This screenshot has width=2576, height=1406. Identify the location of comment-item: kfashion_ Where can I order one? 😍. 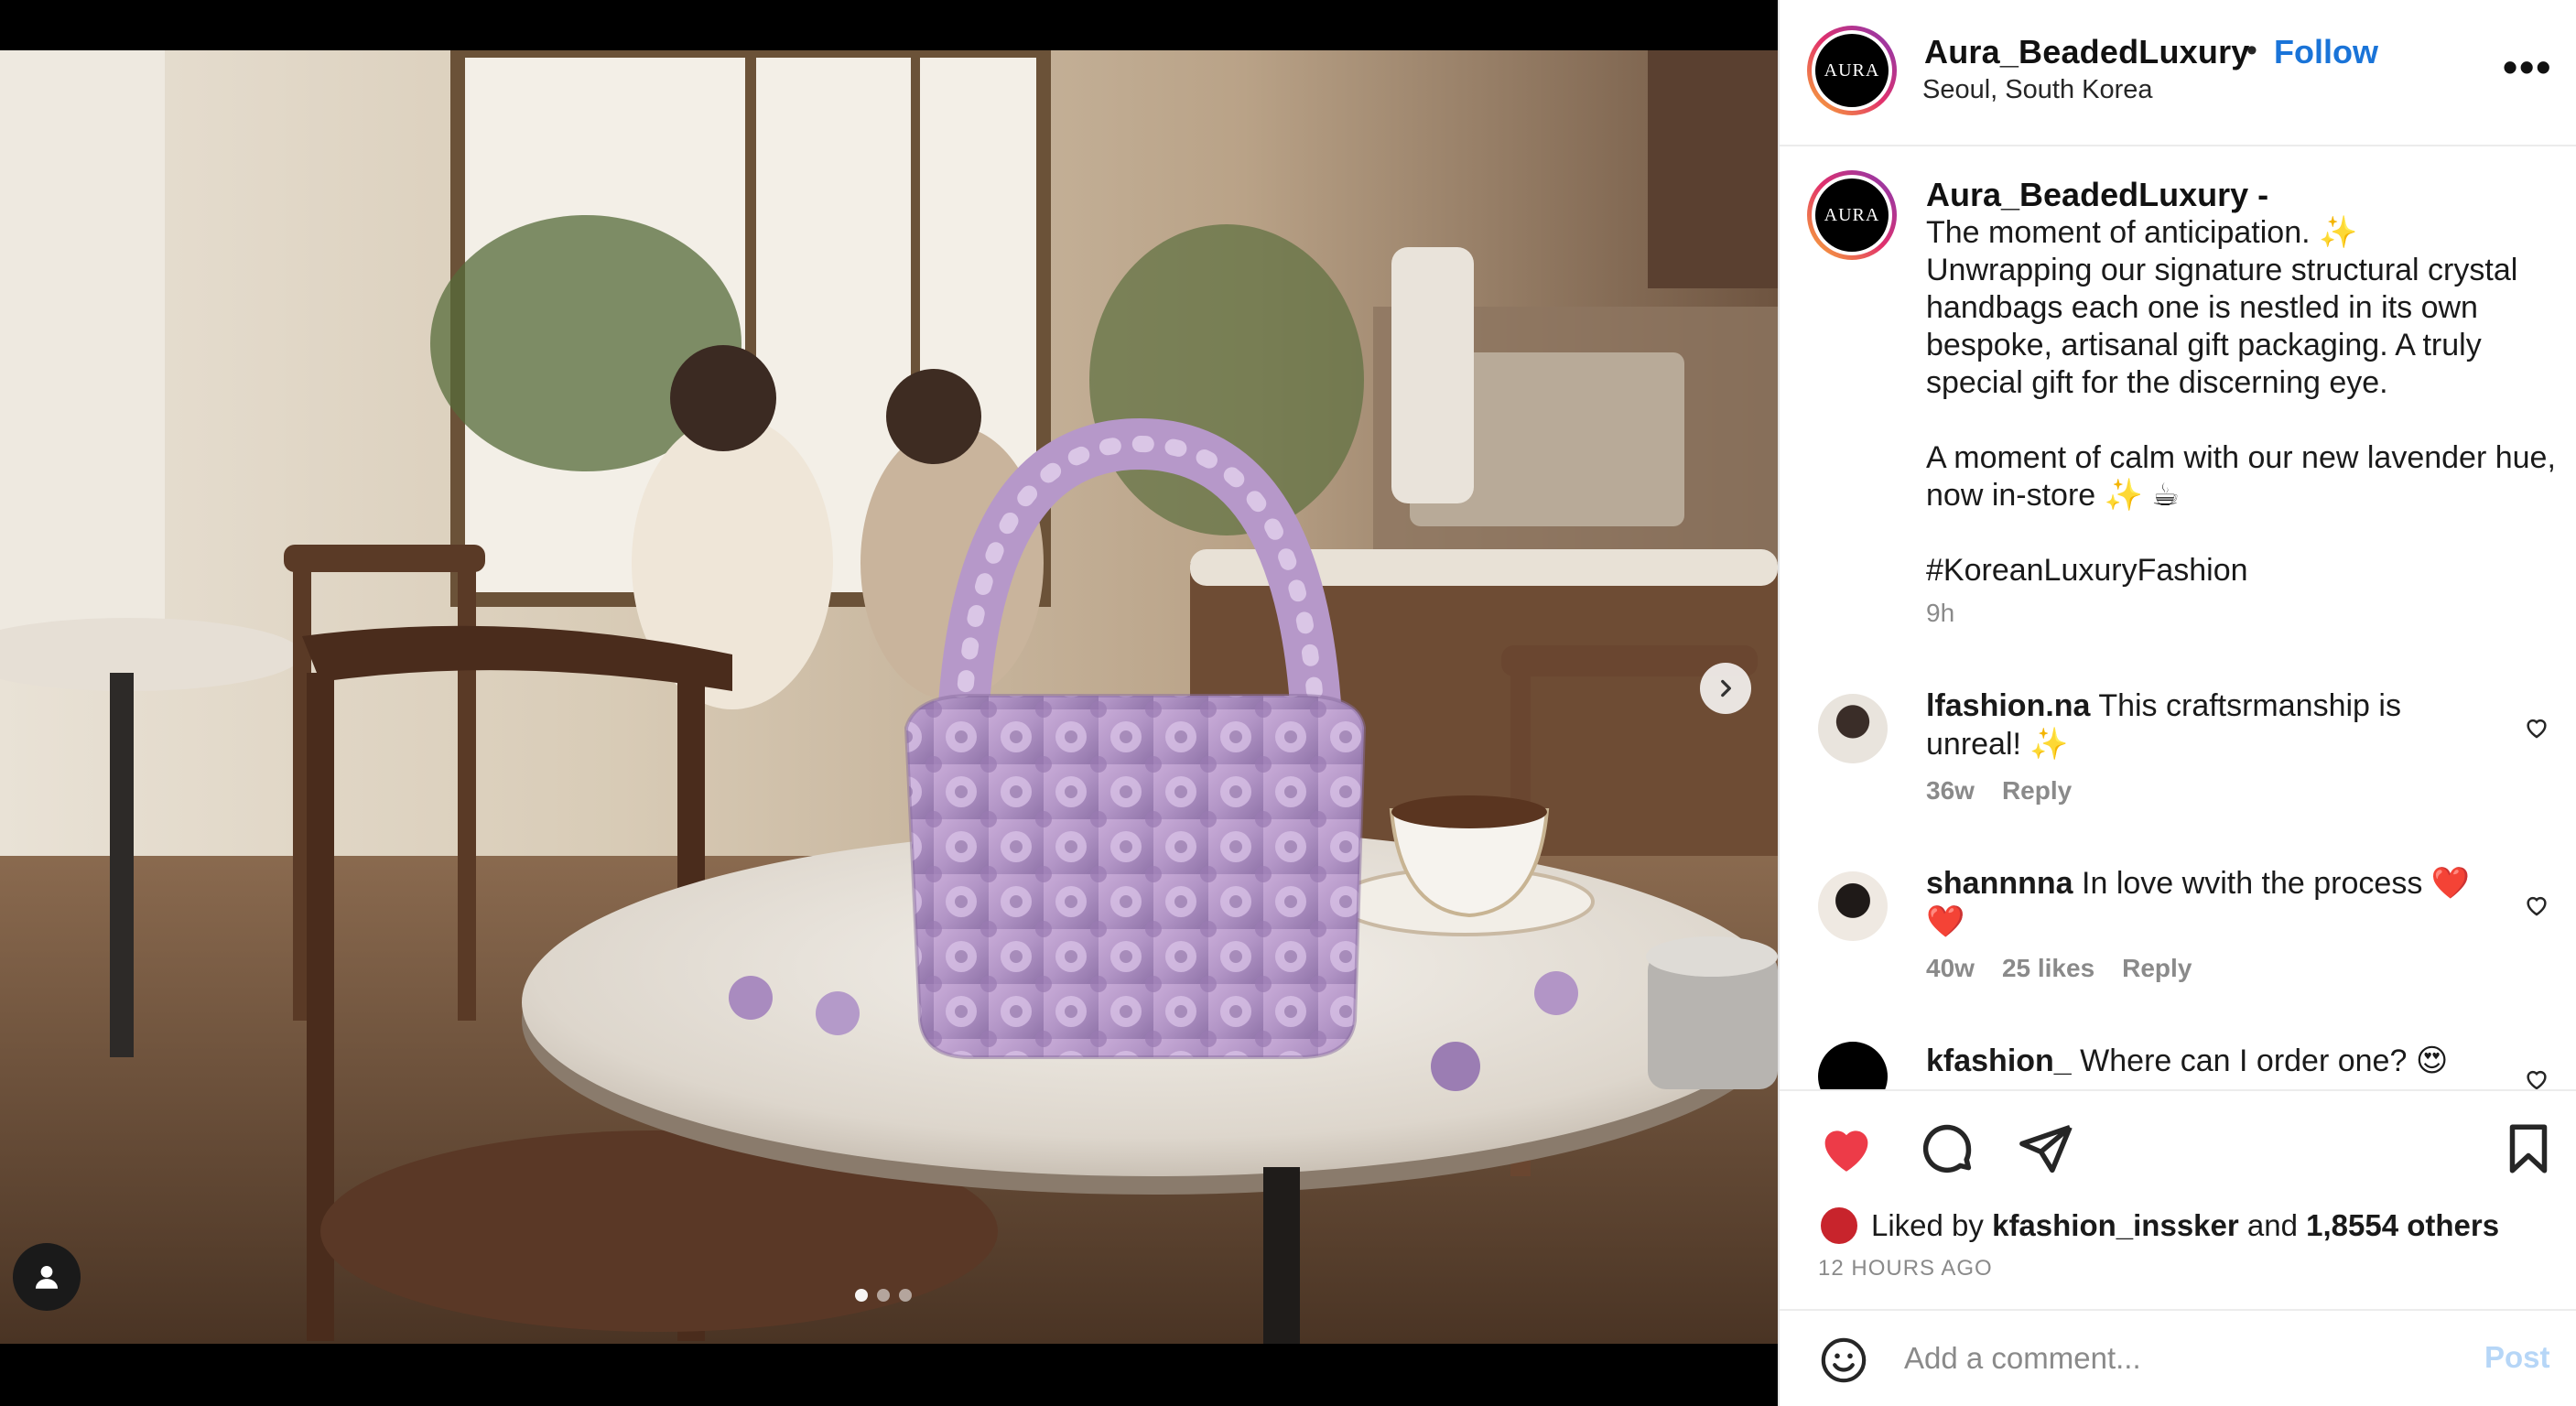
(2178, 1066).